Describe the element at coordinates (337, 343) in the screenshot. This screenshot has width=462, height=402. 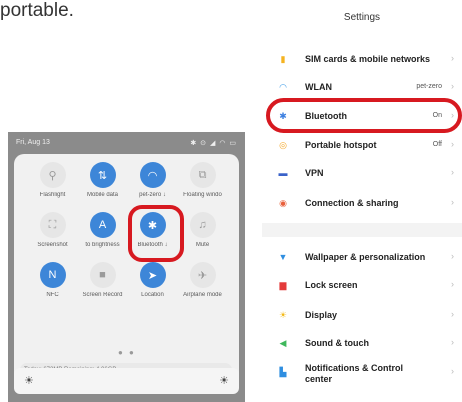
I see `settings-row-label: Sound & touch` at that location.